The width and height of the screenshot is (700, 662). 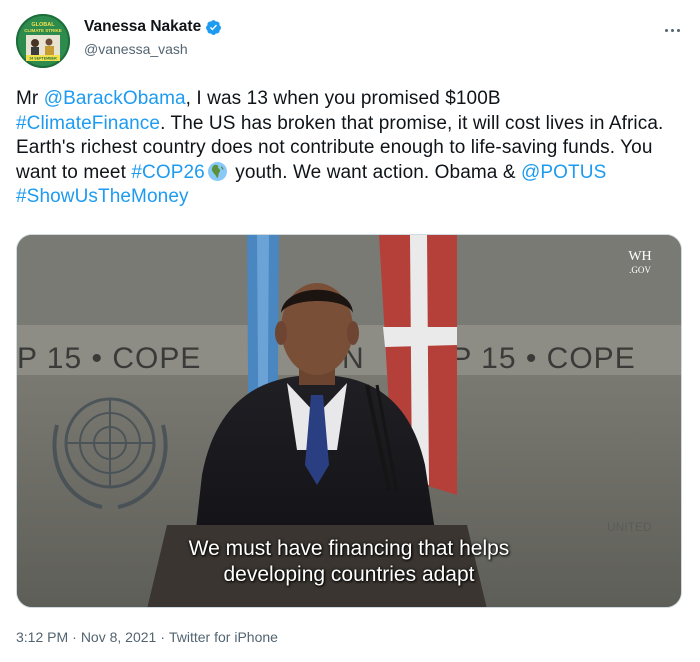 What do you see at coordinates (42, 30) in the screenshot?
I see `avatar-text-2: CLIMATE STRIKE` at bounding box center [42, 30].